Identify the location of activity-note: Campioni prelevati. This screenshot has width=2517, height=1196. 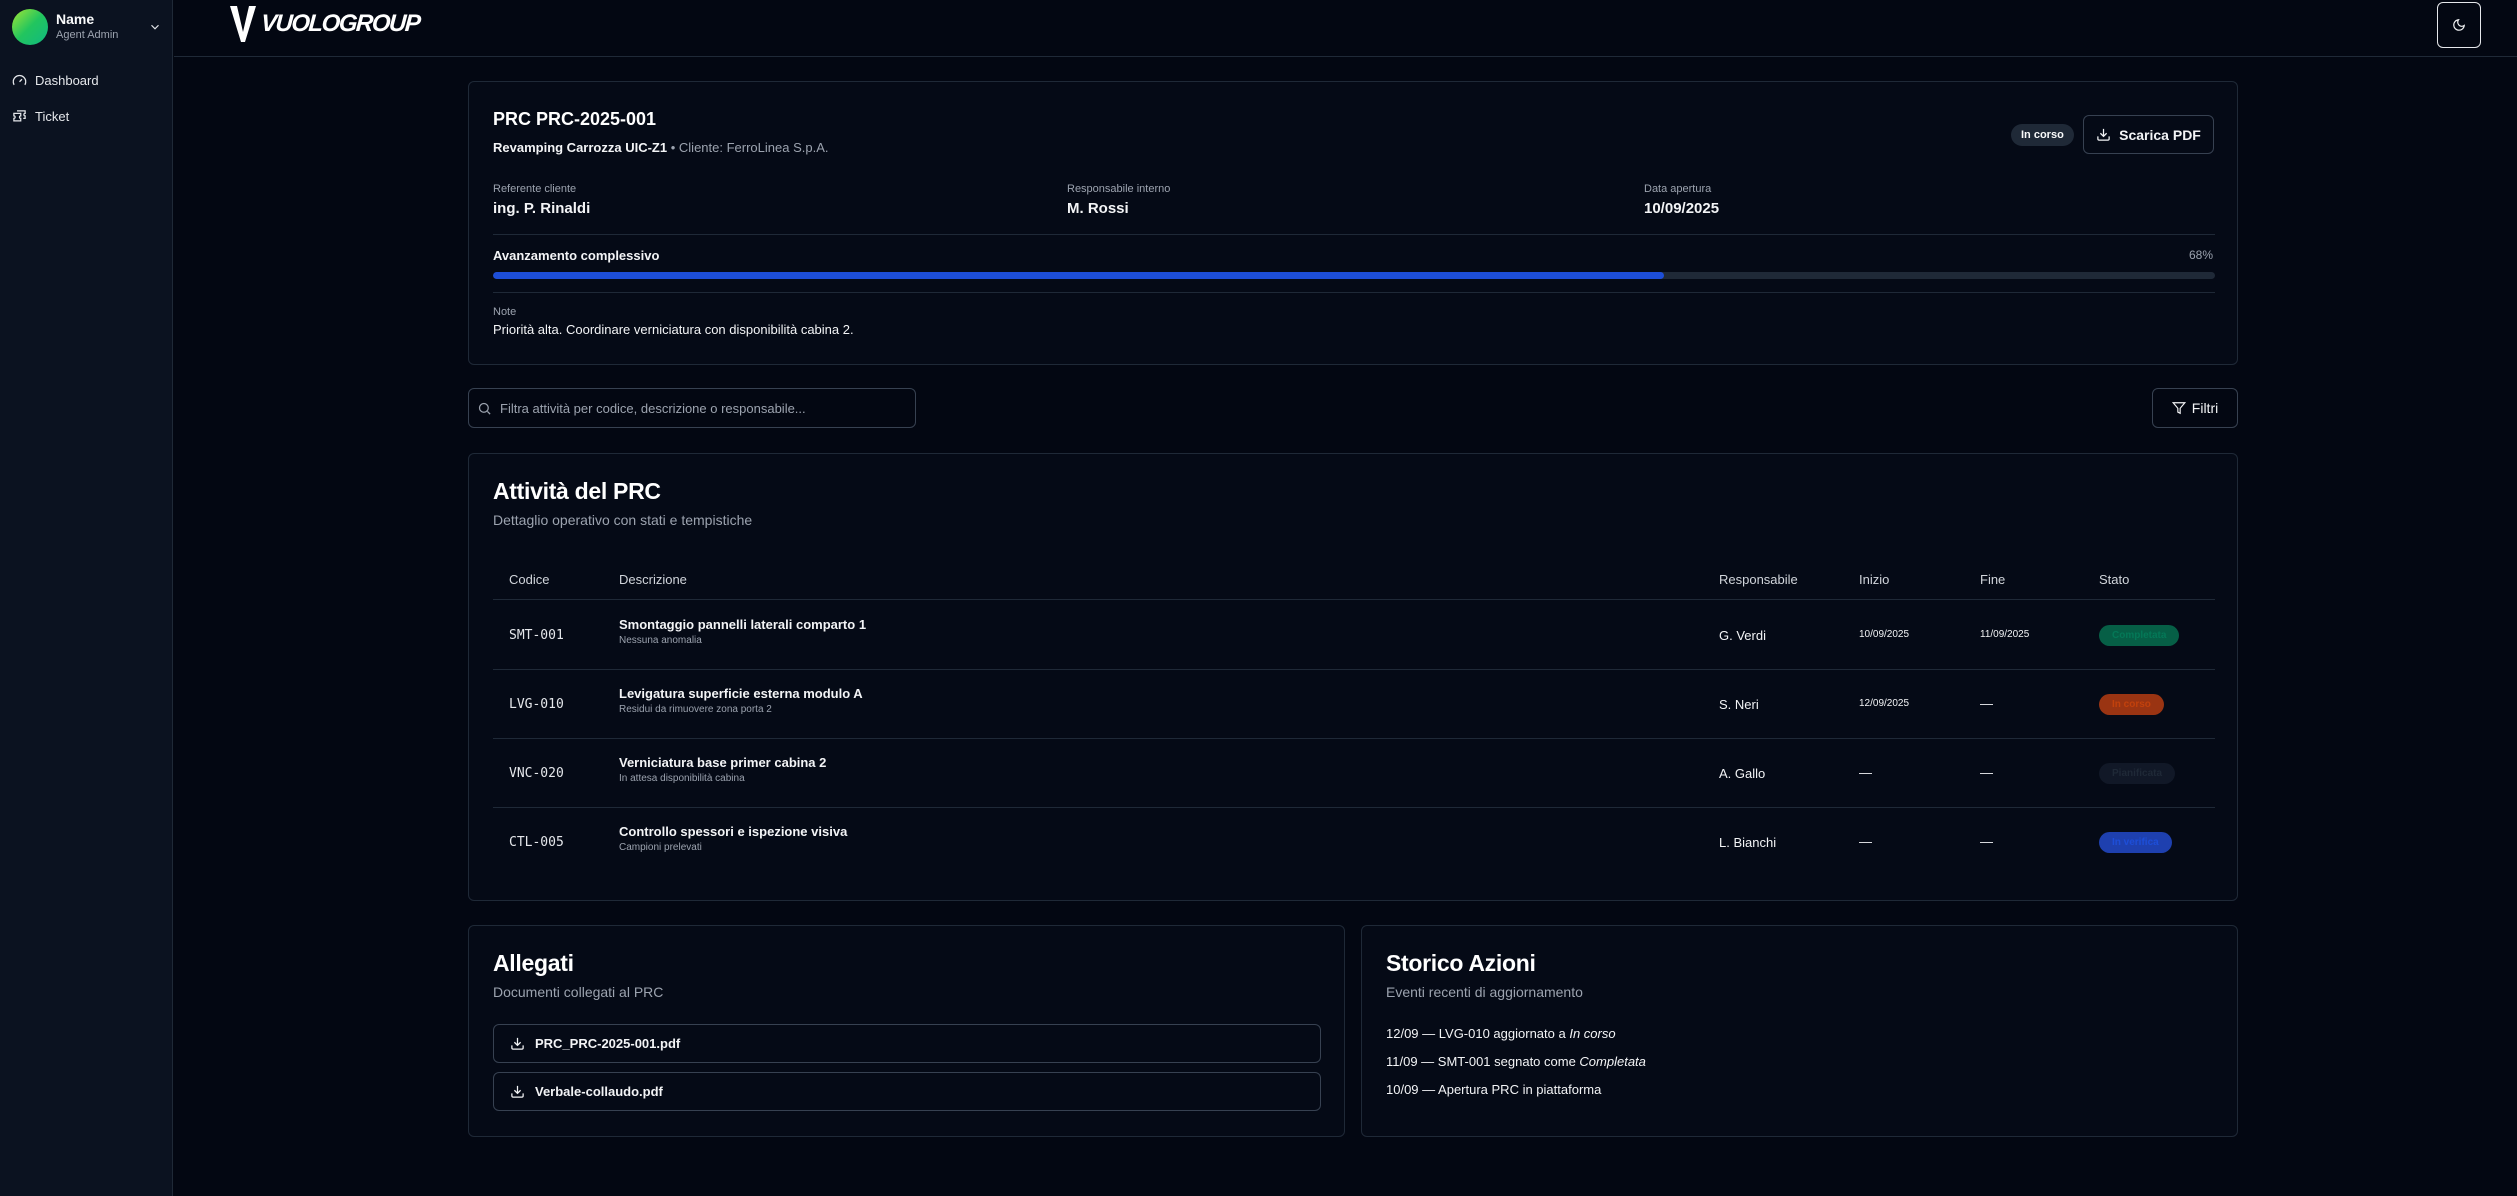
(660, 847).